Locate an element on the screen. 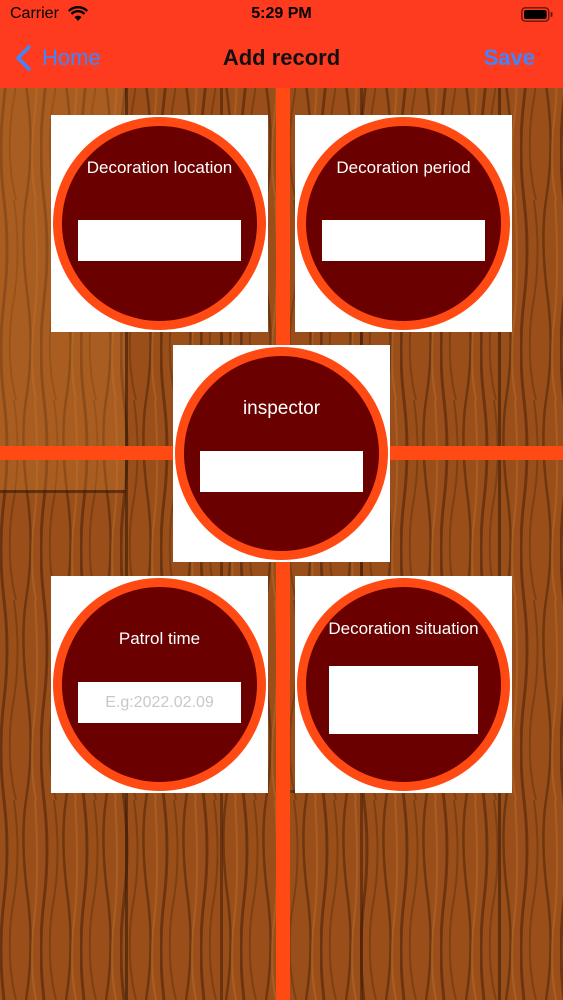 The height and width of the screenshot is (1000, 563). location-card: Decoration location is located at coordinates (159, 223).